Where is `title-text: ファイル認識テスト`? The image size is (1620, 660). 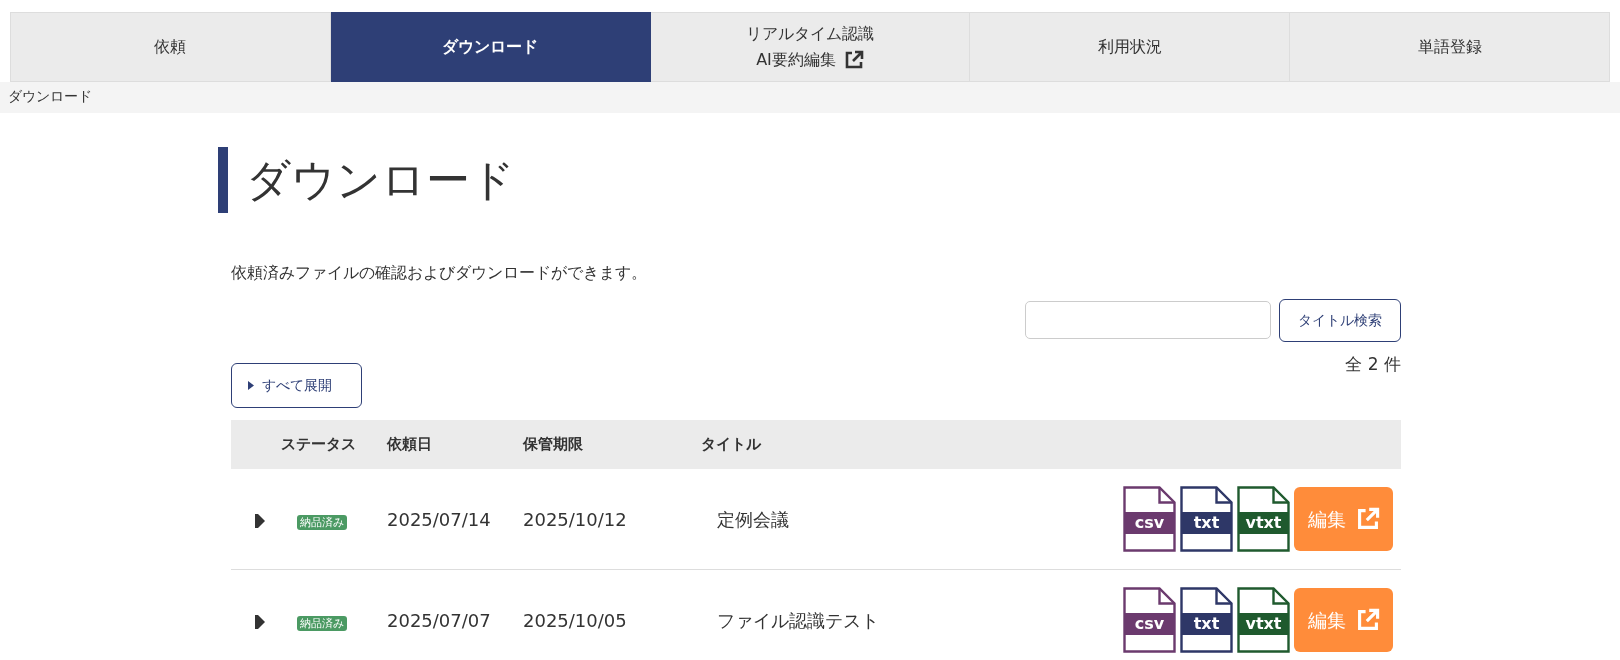 title-text: ファイル認識テスト is located at coordinates (798, 620).